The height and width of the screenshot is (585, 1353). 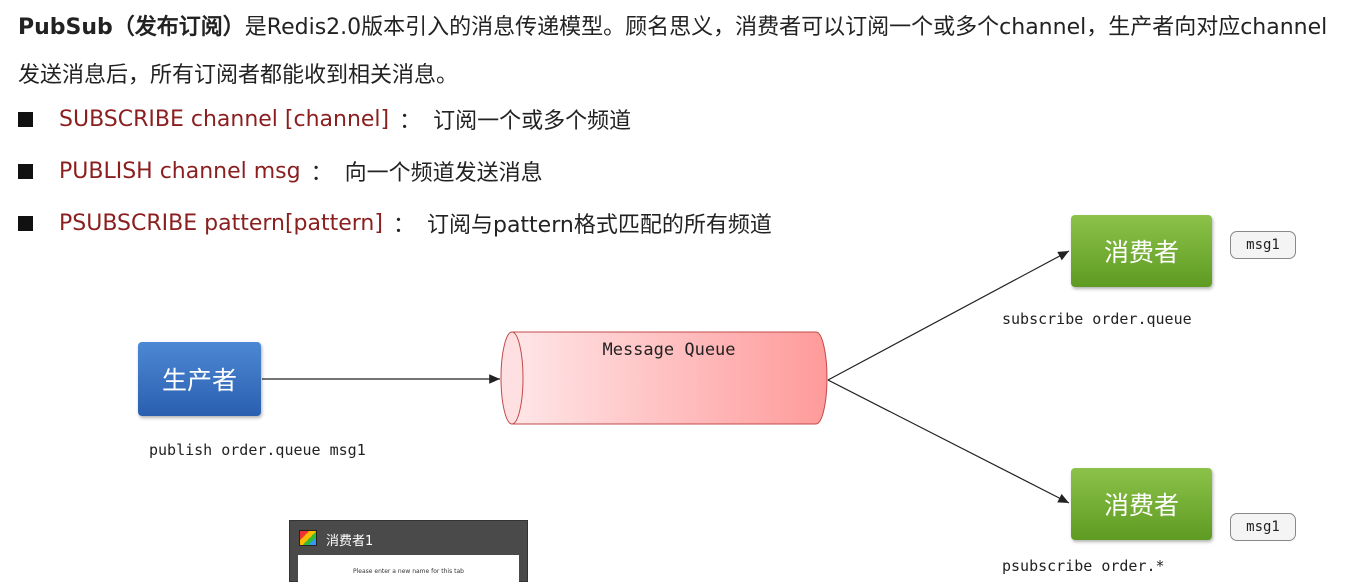 What do you see at coordinates (199, 379) in the screenshot?
I see `producer-box: 生产者` at bounding box center [199, 379].